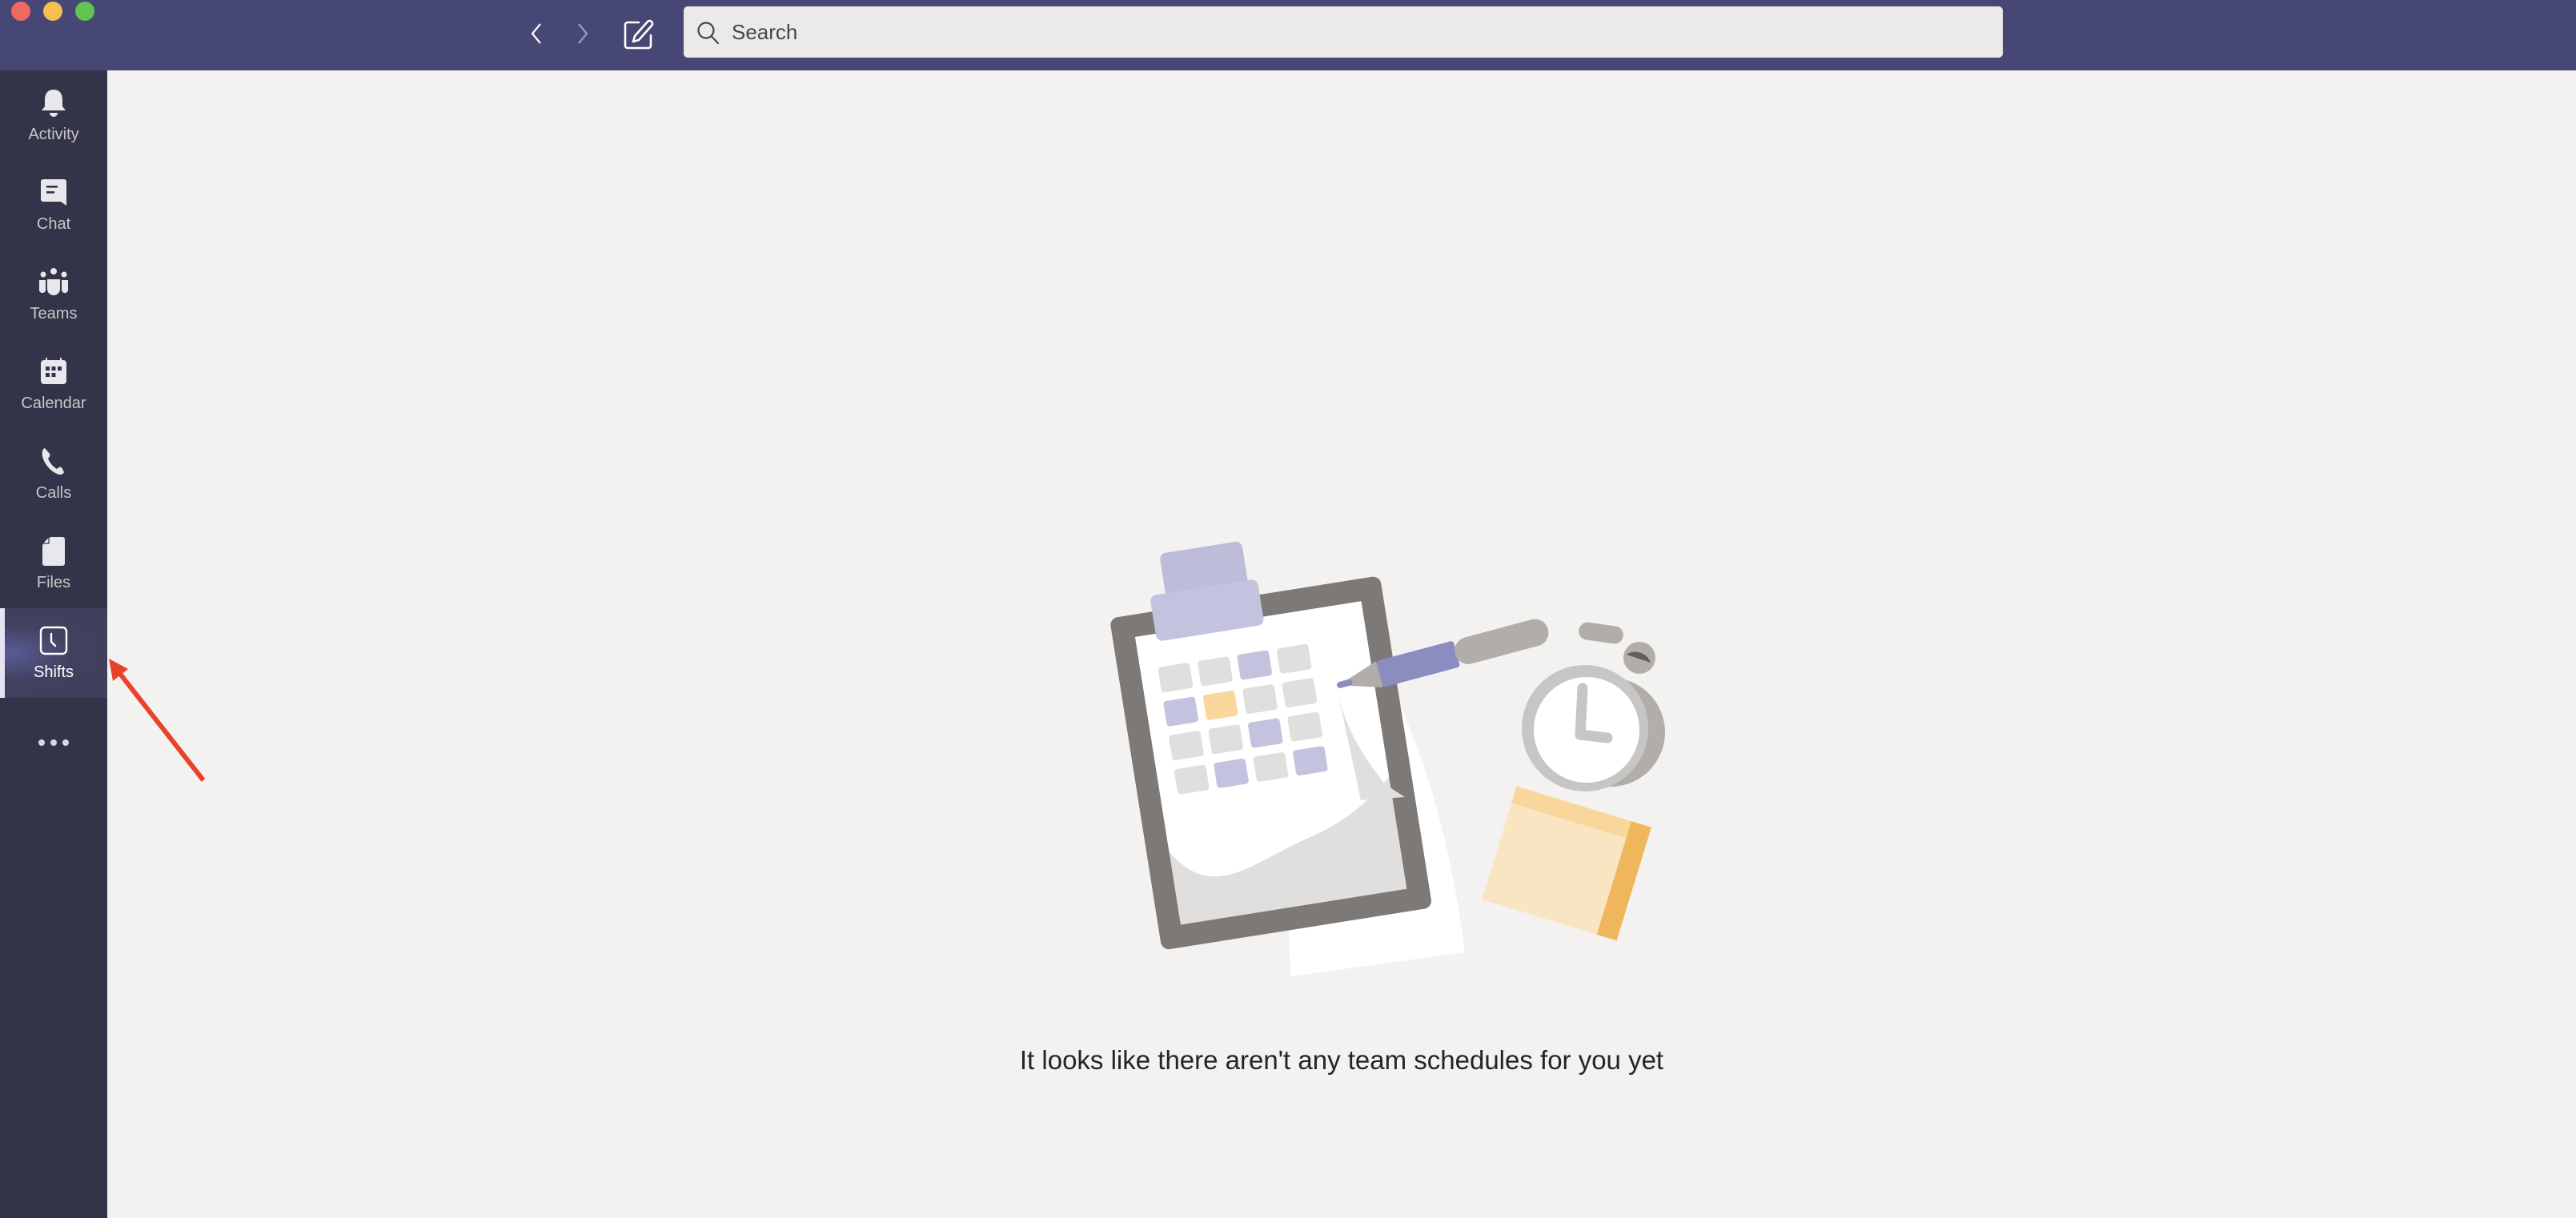 The height and width of the screenshot is (1218, 2576). I want to click on calendar-icon, so click(54, 372).